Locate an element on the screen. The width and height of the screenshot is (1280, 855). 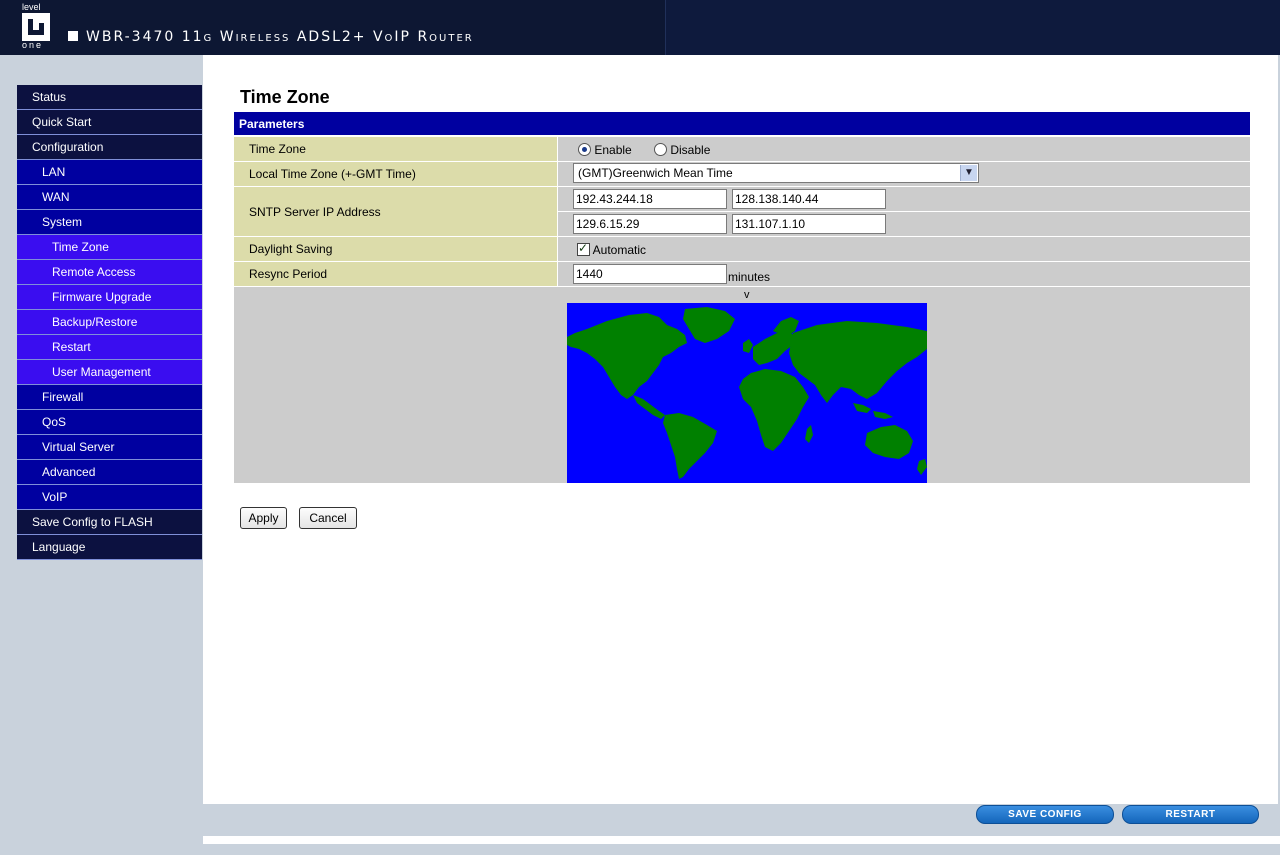
sidebar-item-lan: LAN is located at coordinates (109, 172).